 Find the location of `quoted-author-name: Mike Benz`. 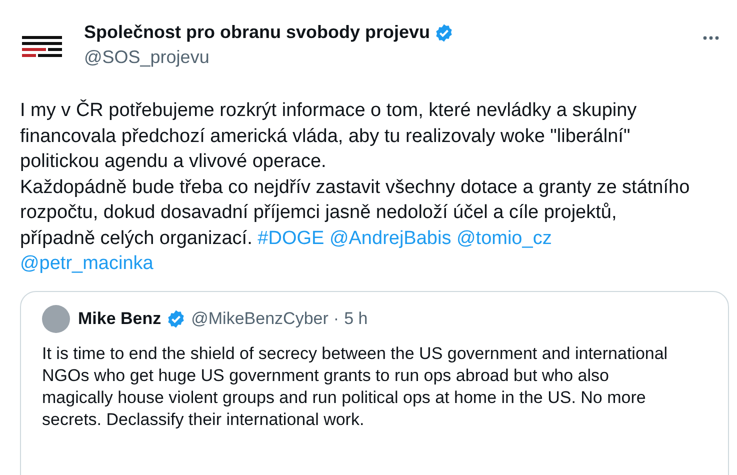

quoted-author-name: Mike Benz is located at coordinates (120, 318).